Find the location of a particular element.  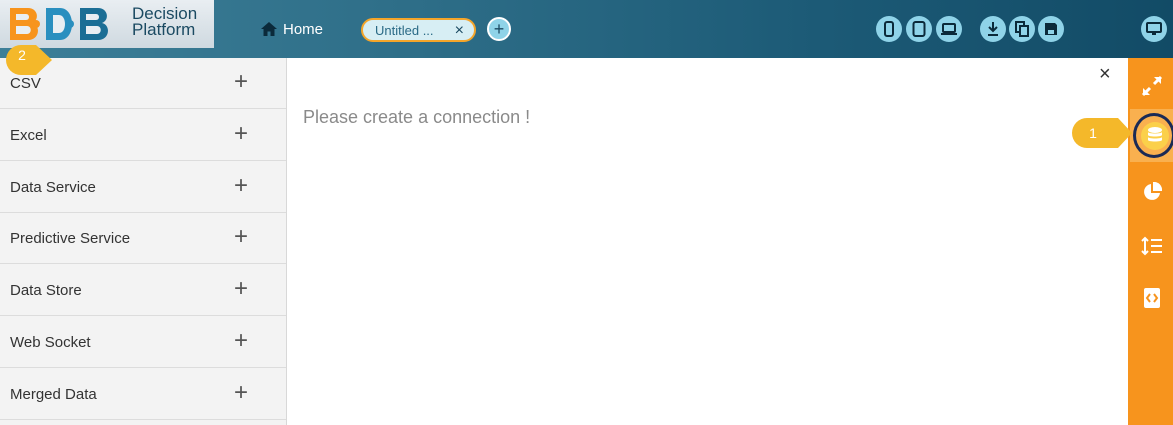

list-item-label: Data Service is located at coordinates (53, 187).